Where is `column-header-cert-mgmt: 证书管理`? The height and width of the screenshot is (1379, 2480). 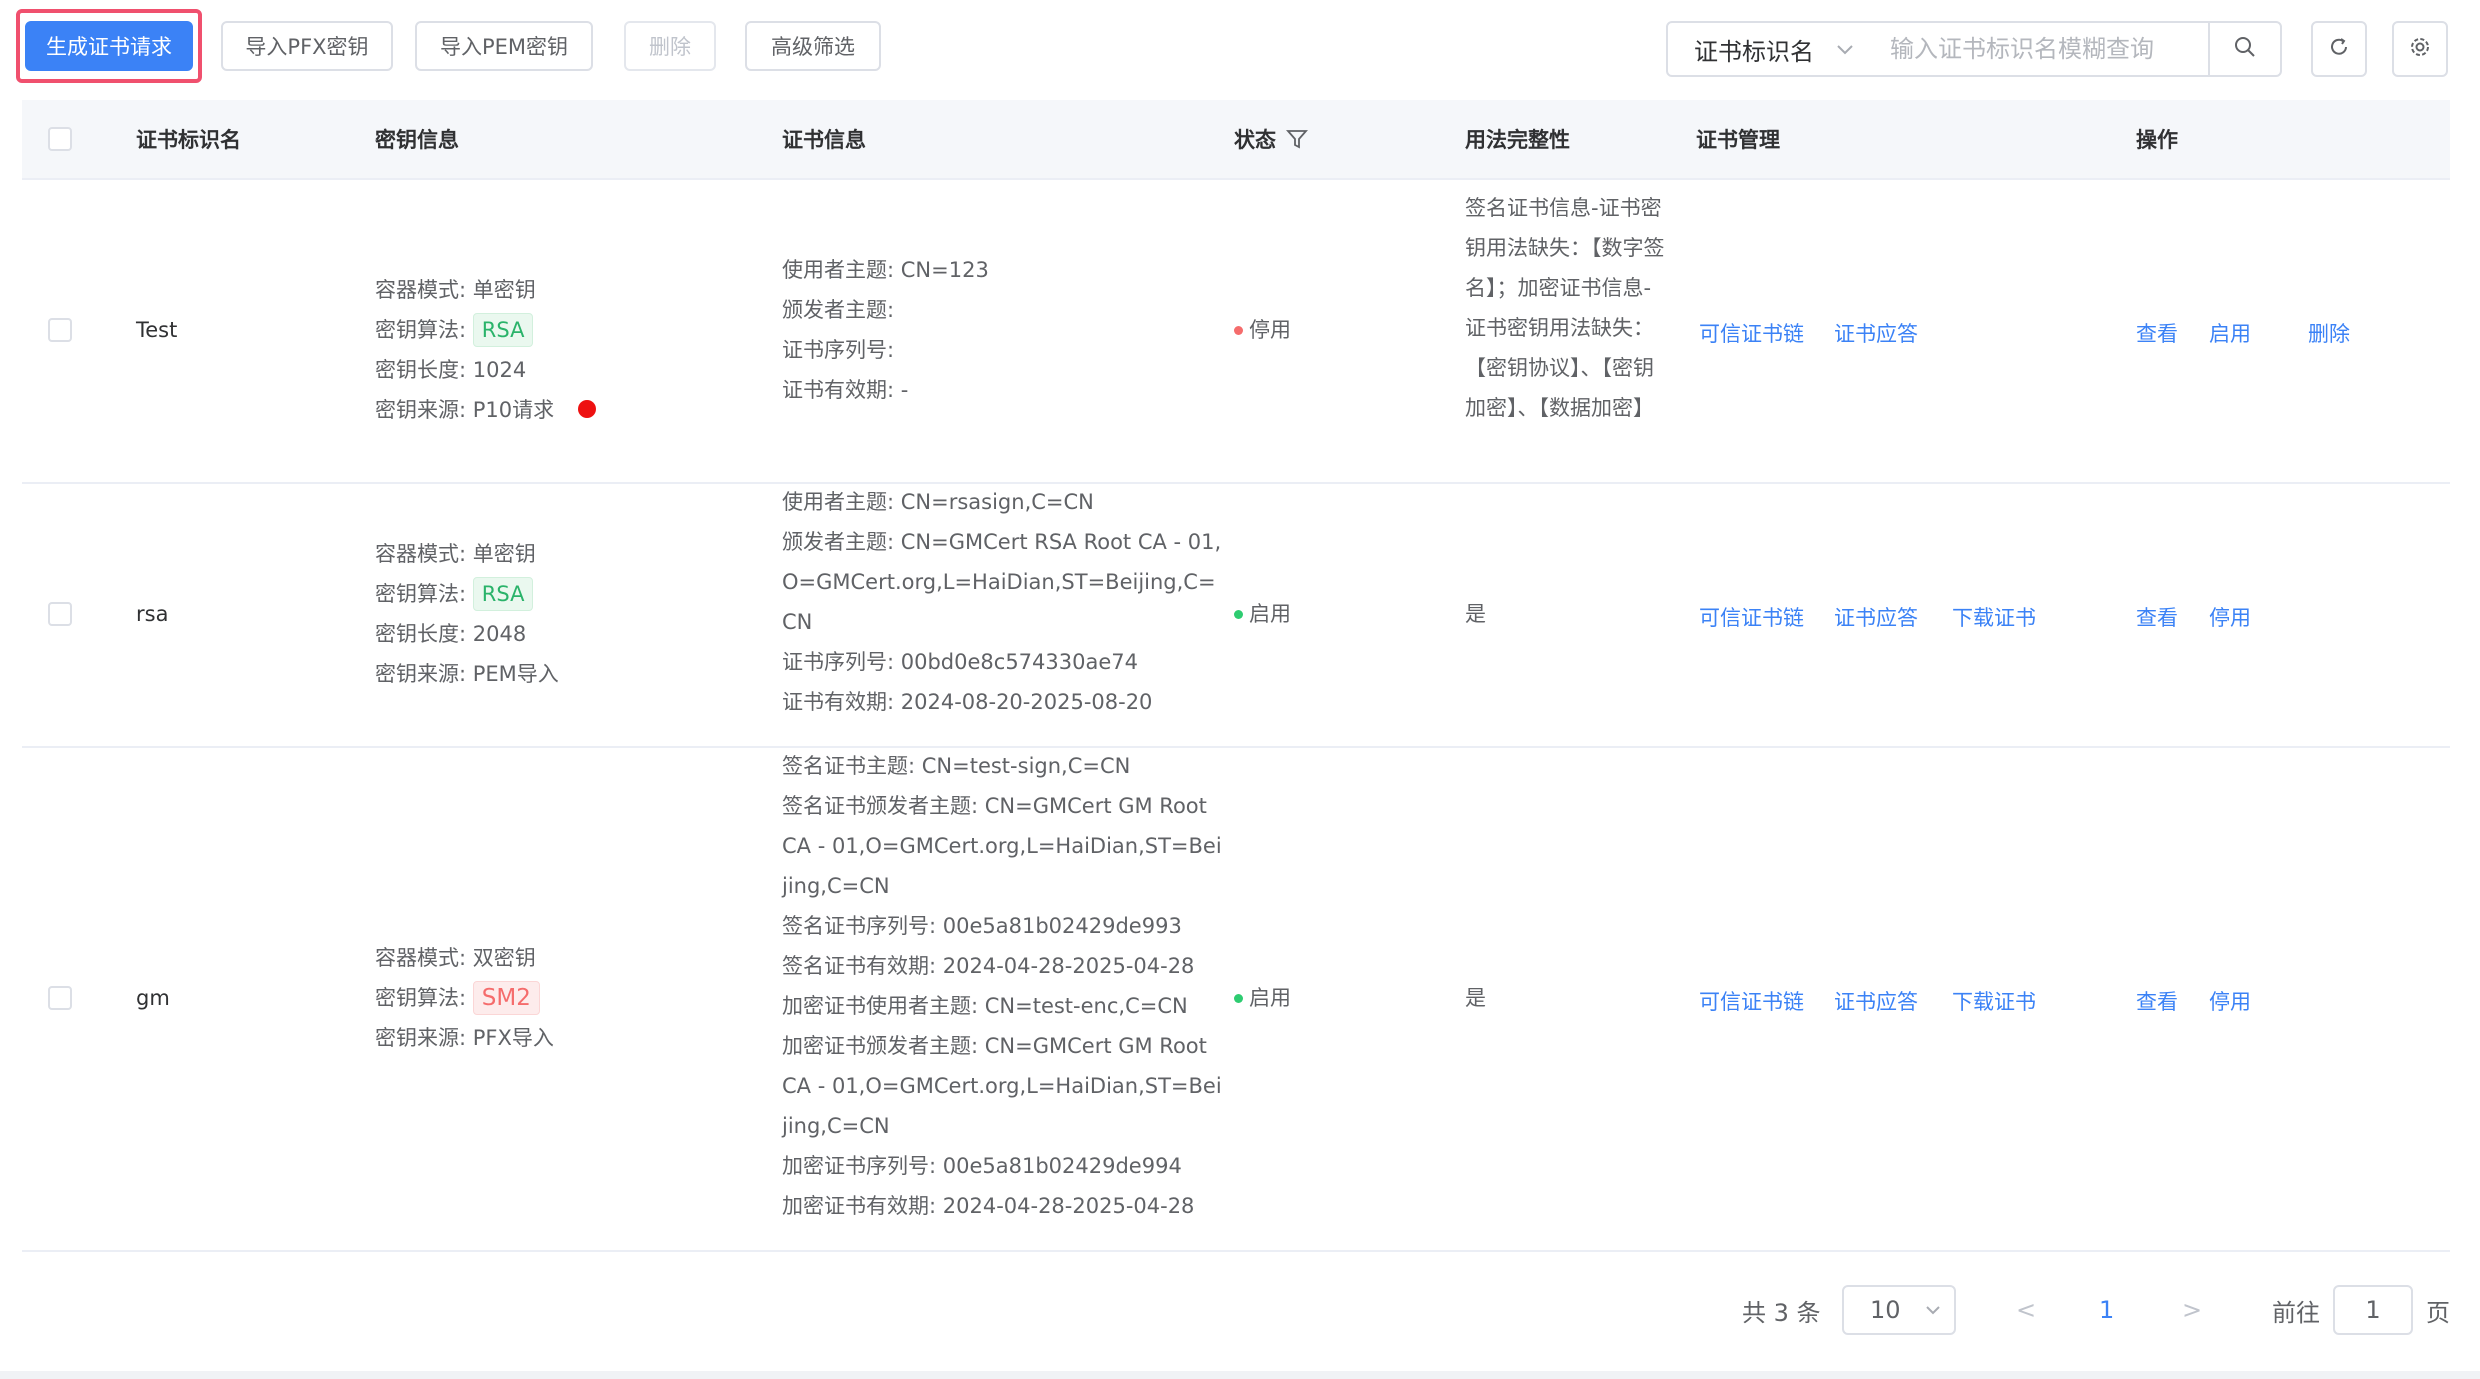 column-header-cert-mgmt: 证书管理 is located at coordinates (1738, 140).